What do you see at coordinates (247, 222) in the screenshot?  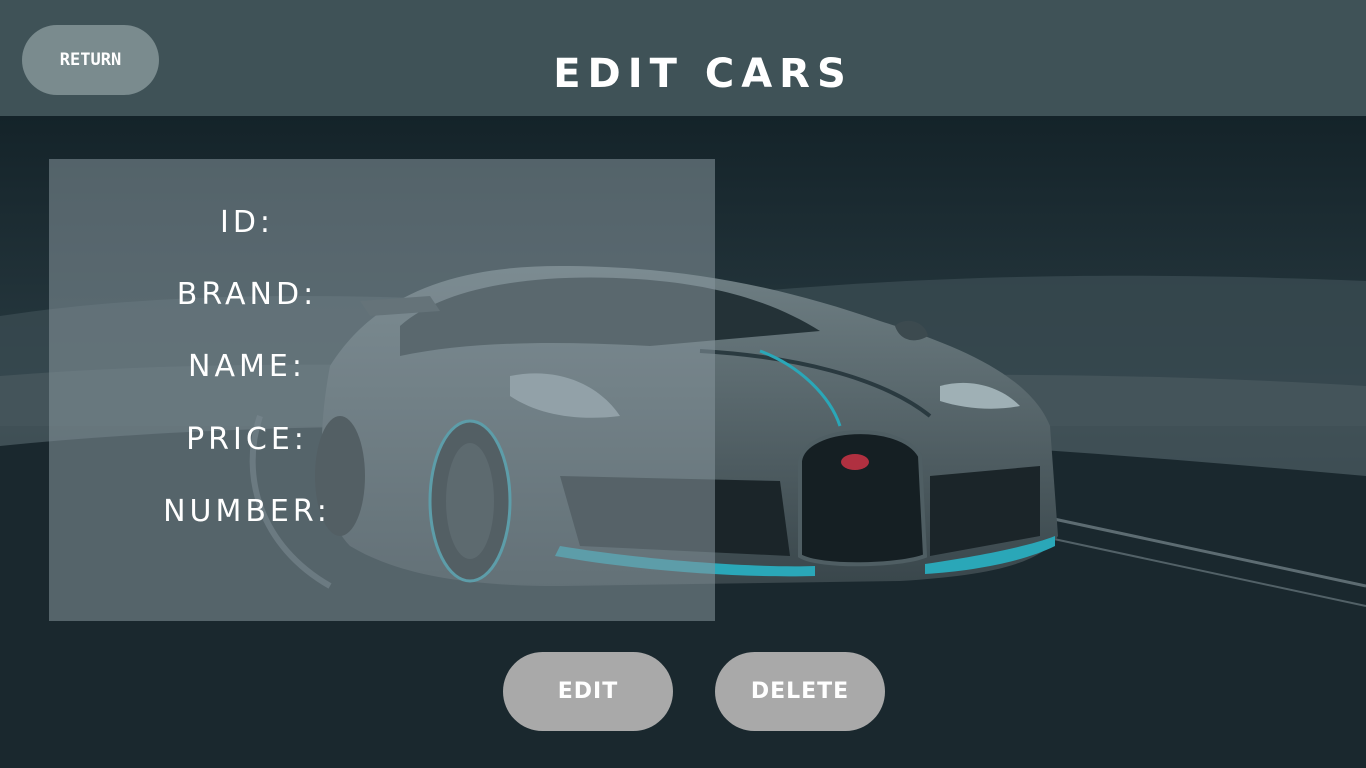 I see `id-label: ID:` at bounding box center [247, 222].